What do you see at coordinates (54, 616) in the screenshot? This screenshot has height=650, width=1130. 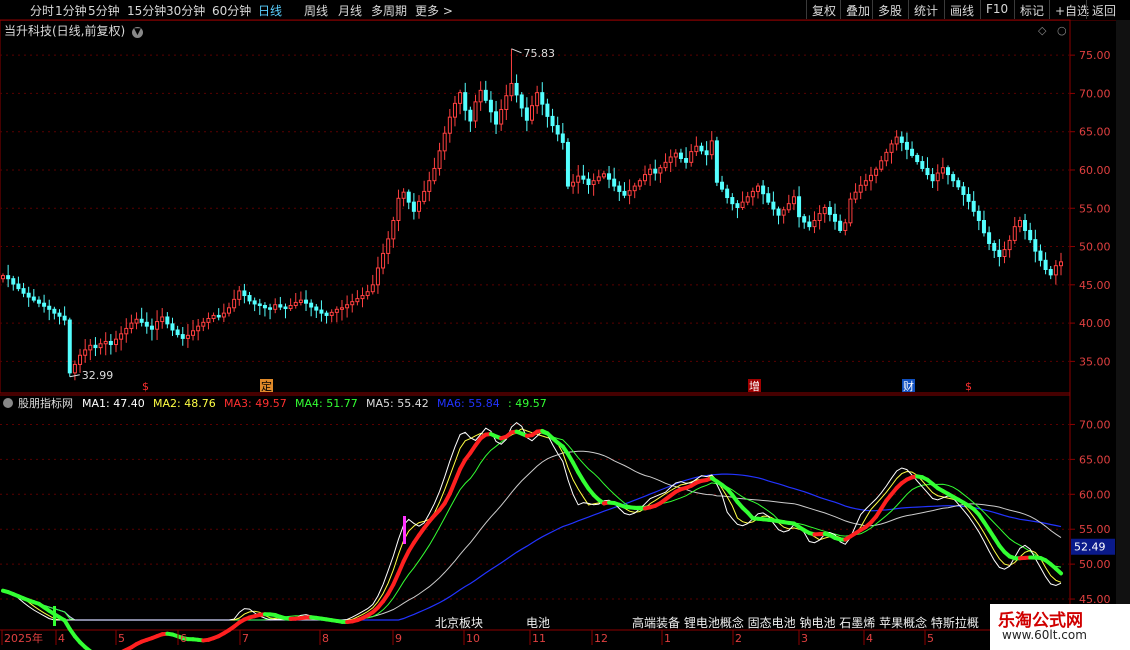 I see `buy-signal-bar` at bounding box center [54, 616].